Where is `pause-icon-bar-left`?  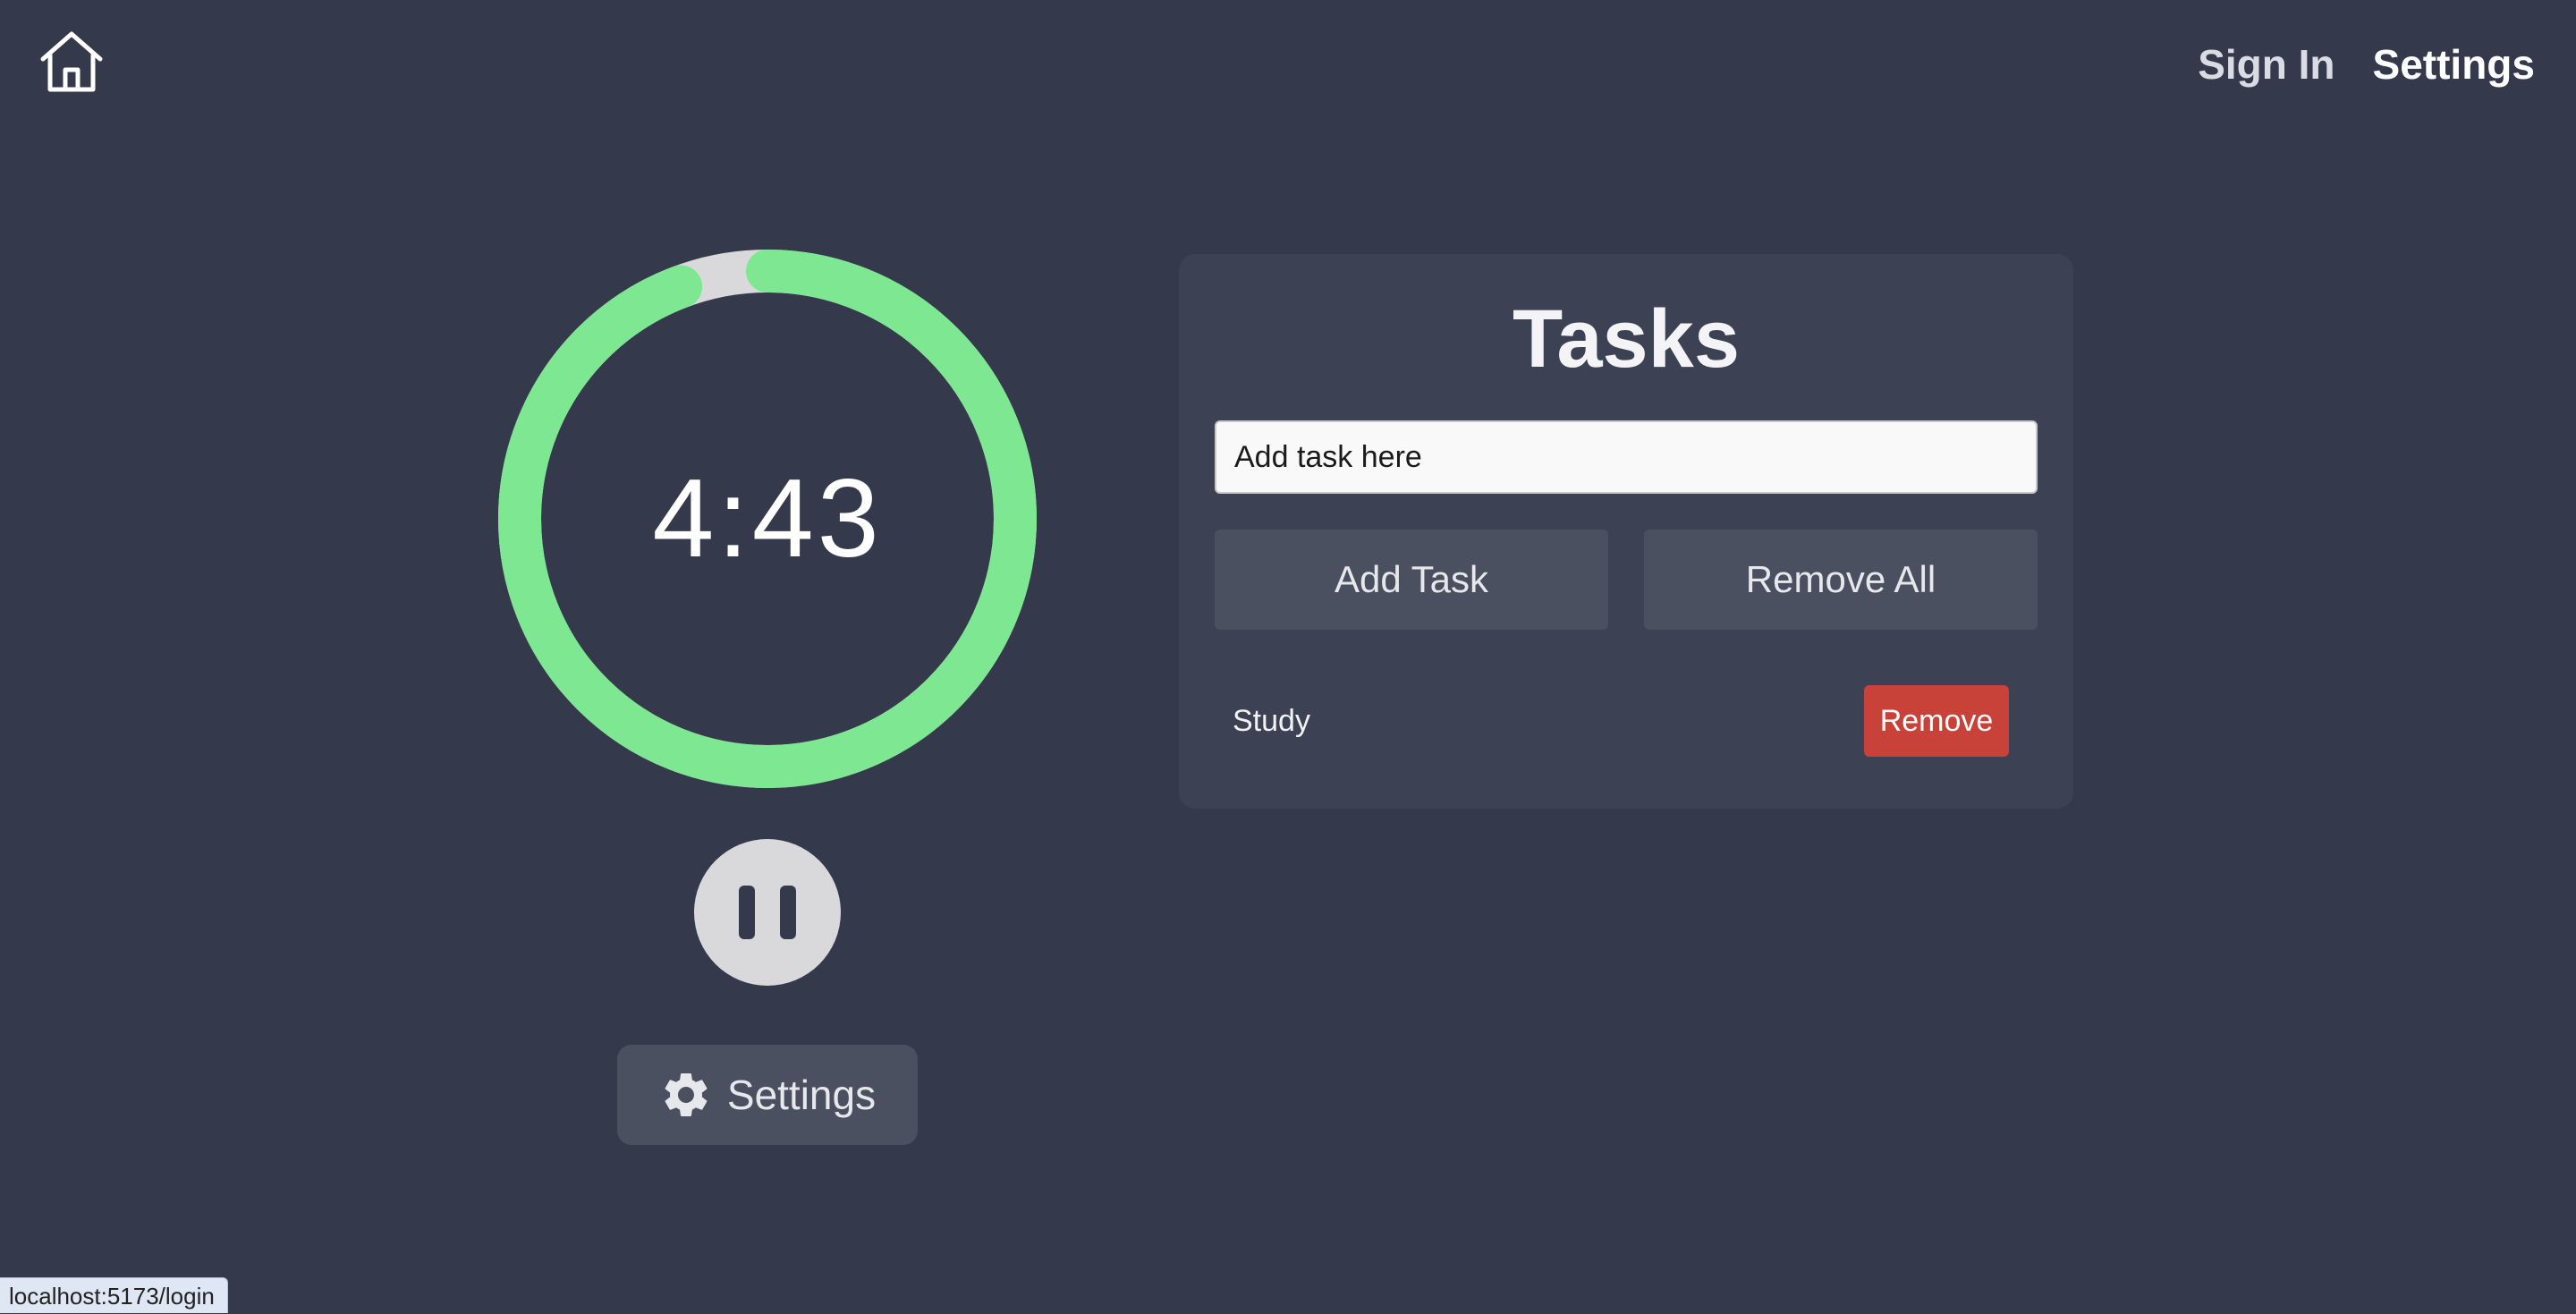
pause-icon-bar-left is located at coordinates (747, 912).